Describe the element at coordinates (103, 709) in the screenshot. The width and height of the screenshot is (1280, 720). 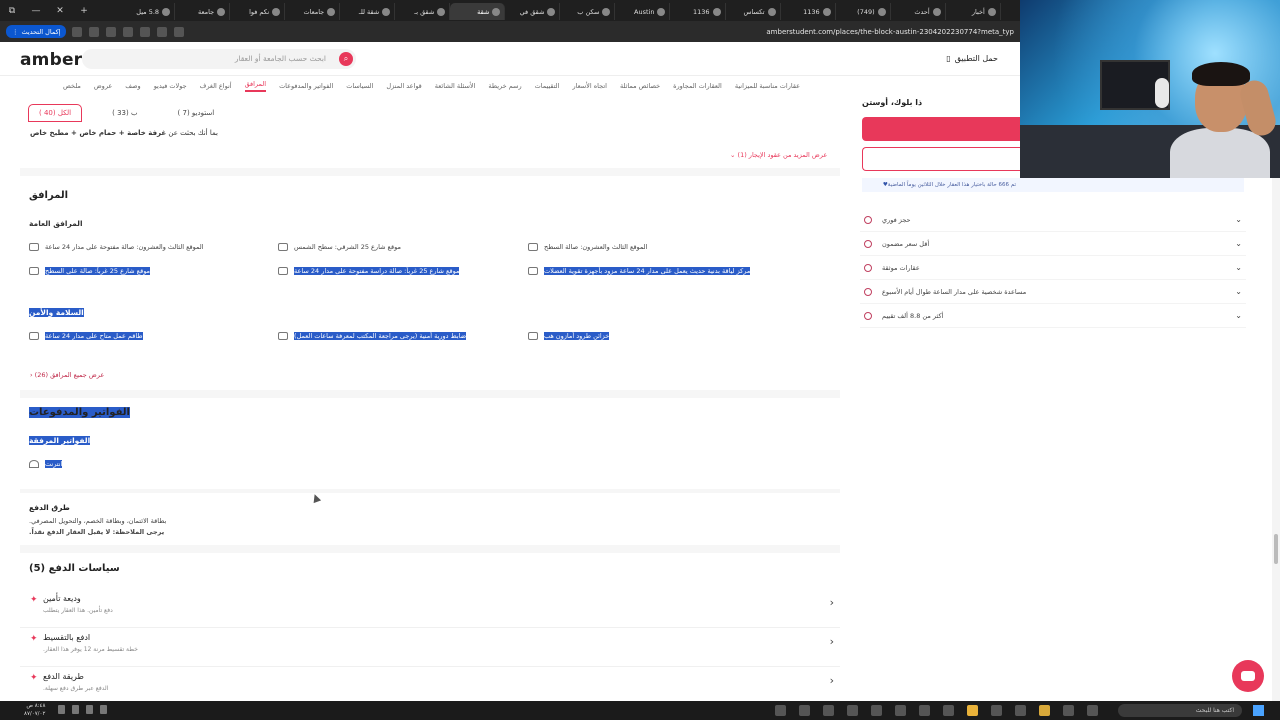
I see `language-icon` at that location.